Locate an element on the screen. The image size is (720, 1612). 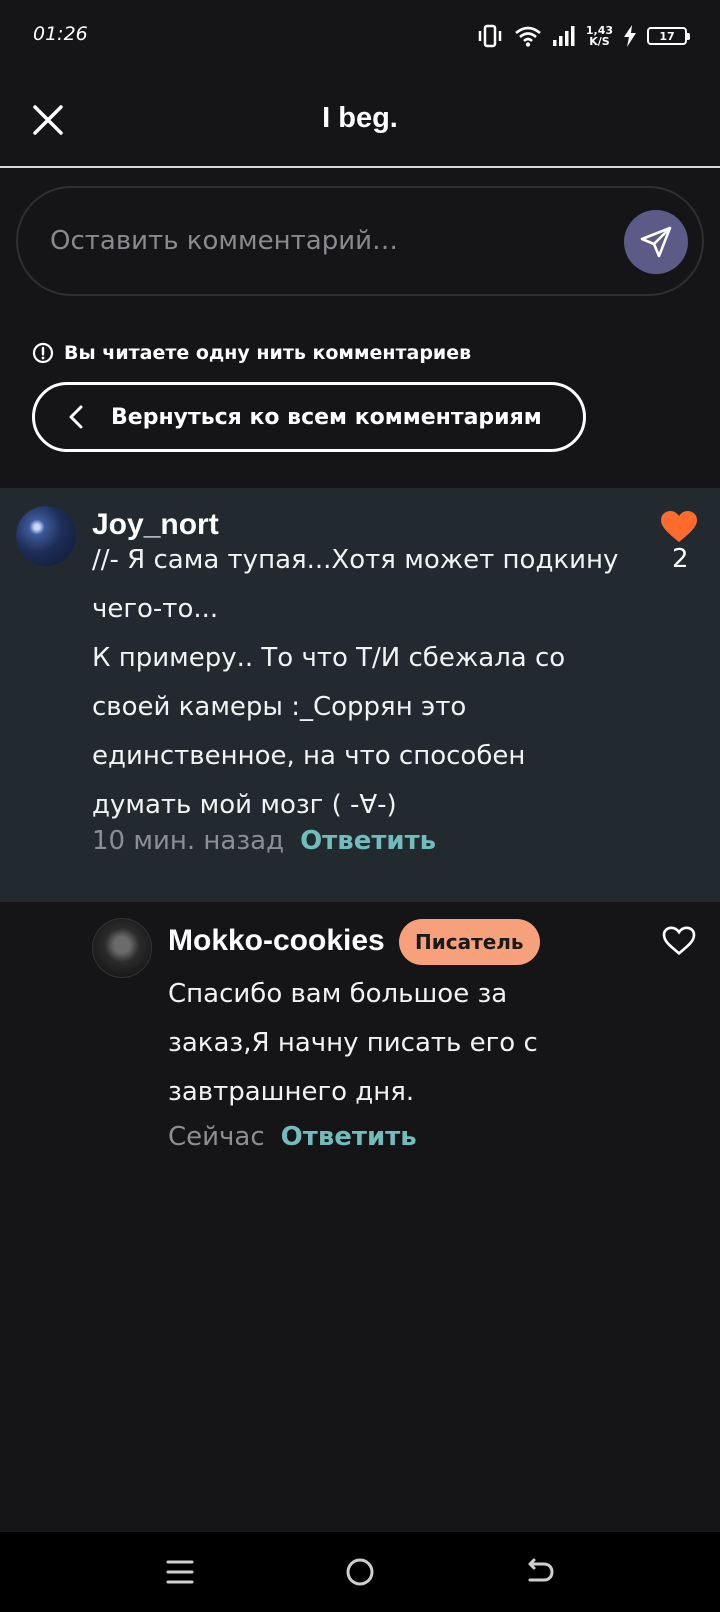
menu-button is located at coordinates (180, 1572).